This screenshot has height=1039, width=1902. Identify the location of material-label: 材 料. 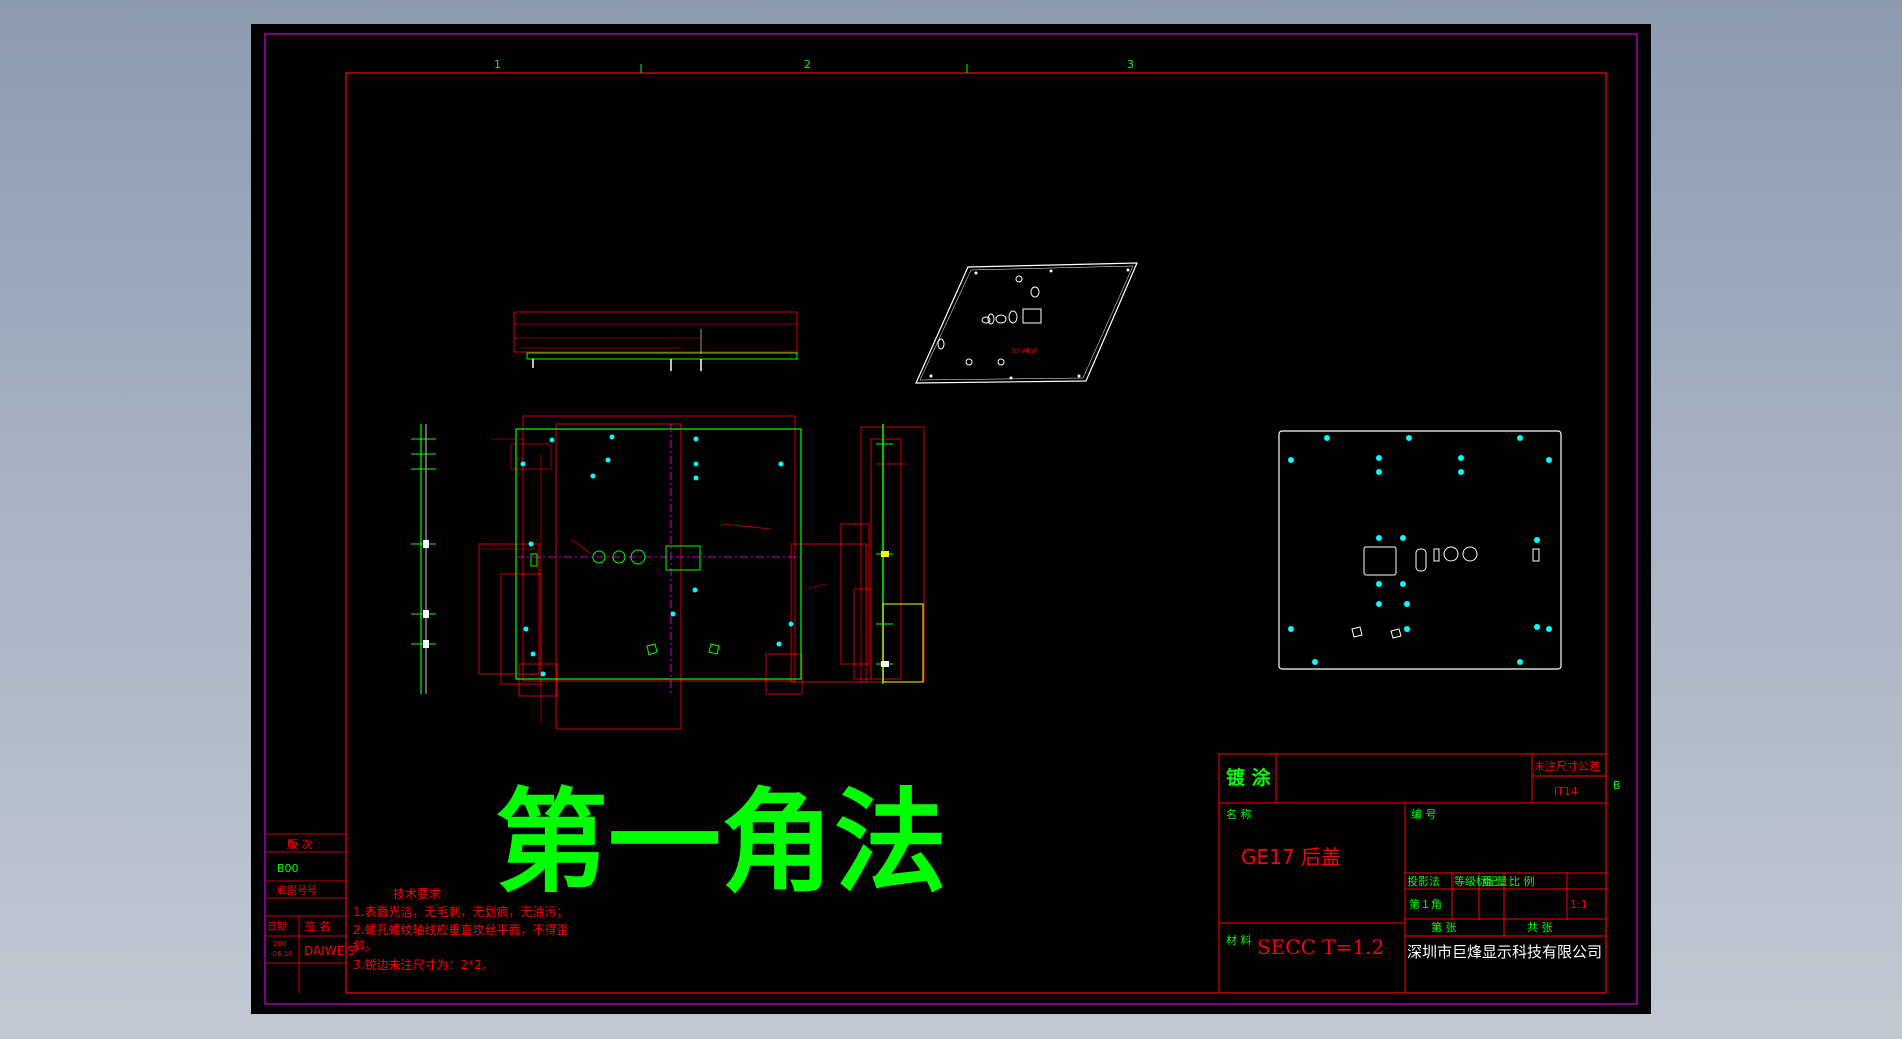
(1239, 940).